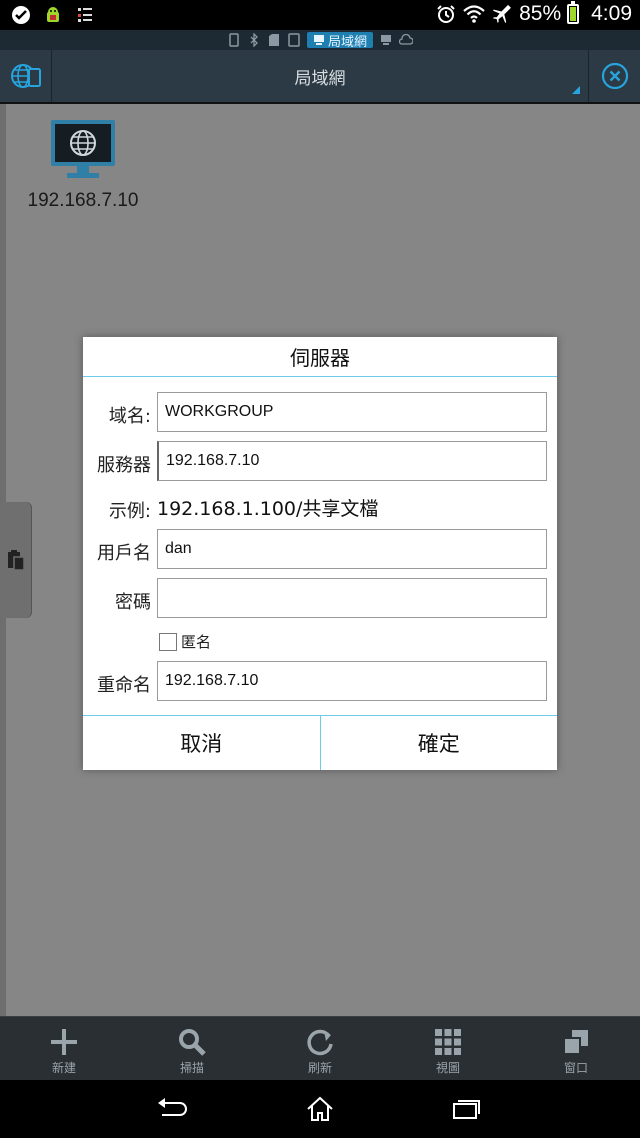  I want to click on notes-icon, so click(85, 15).